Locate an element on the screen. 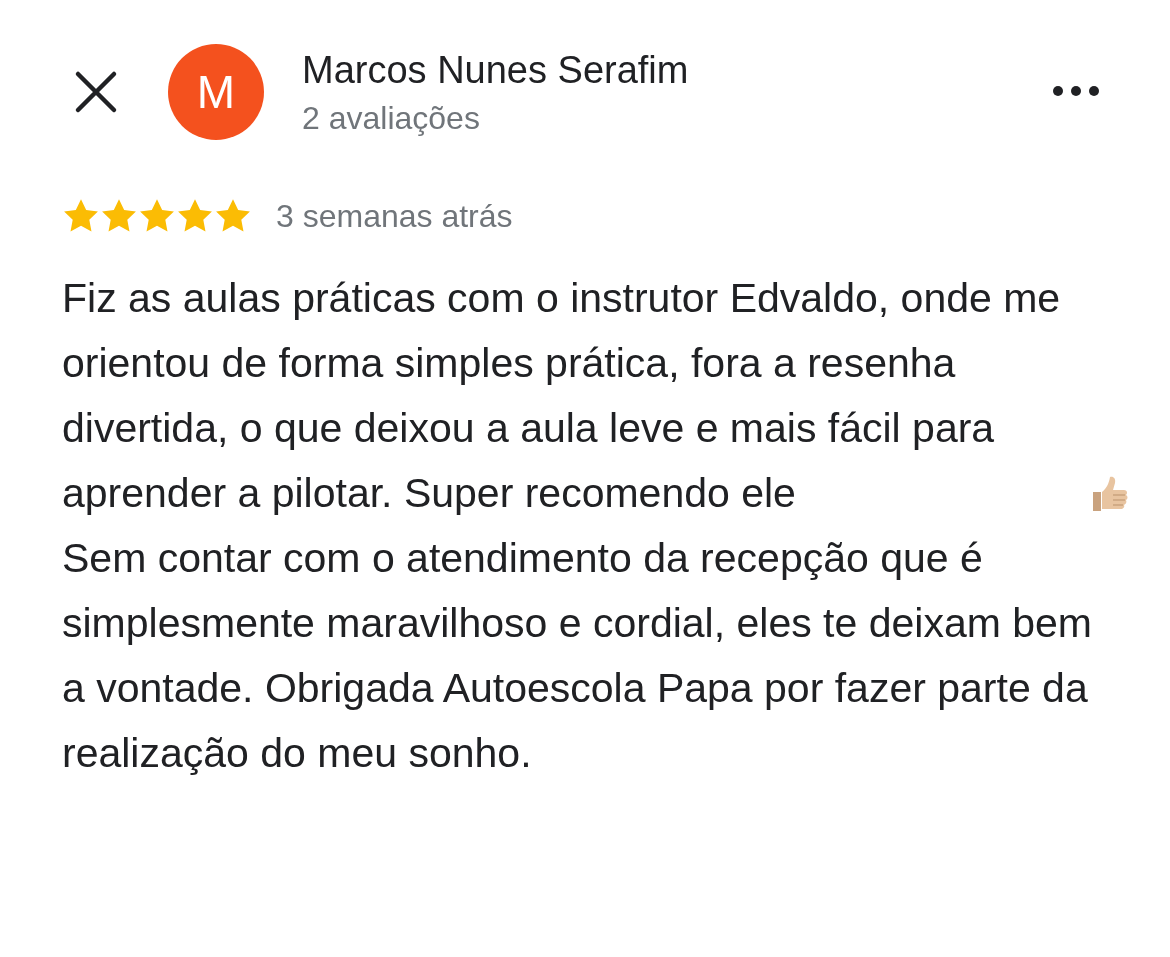 This screenshot has width=1170, height=957. author-name: Marcos Nunes Serafim is located at coordinates (495, 70).